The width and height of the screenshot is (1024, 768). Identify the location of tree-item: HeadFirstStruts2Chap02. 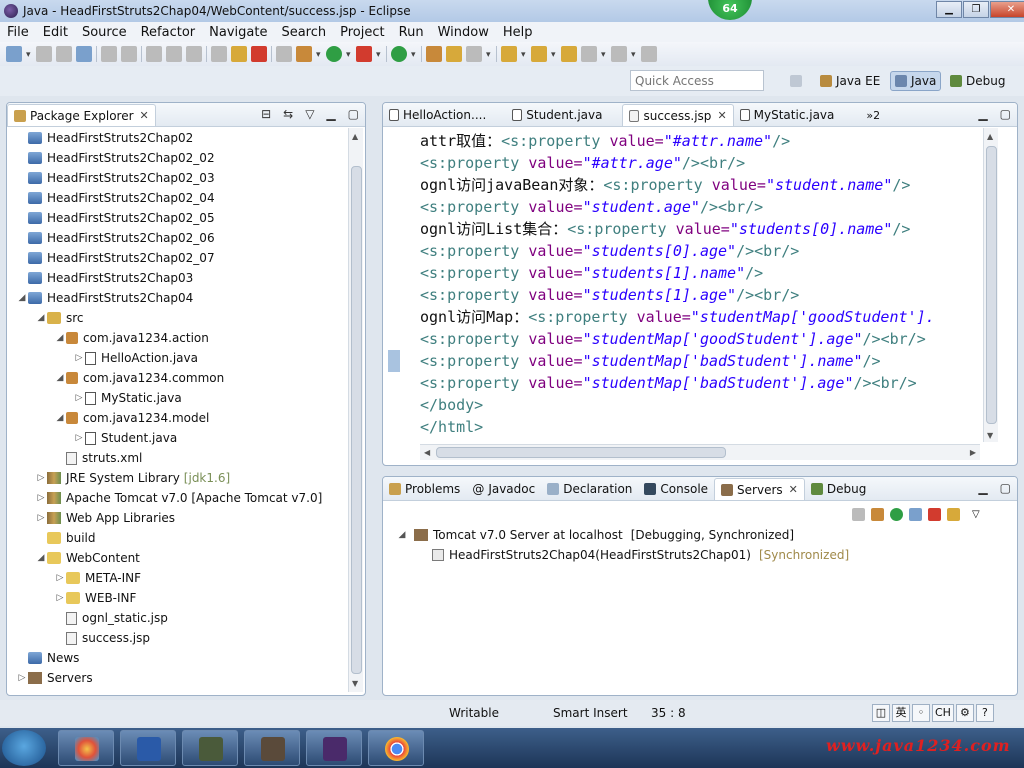
(175, 138).